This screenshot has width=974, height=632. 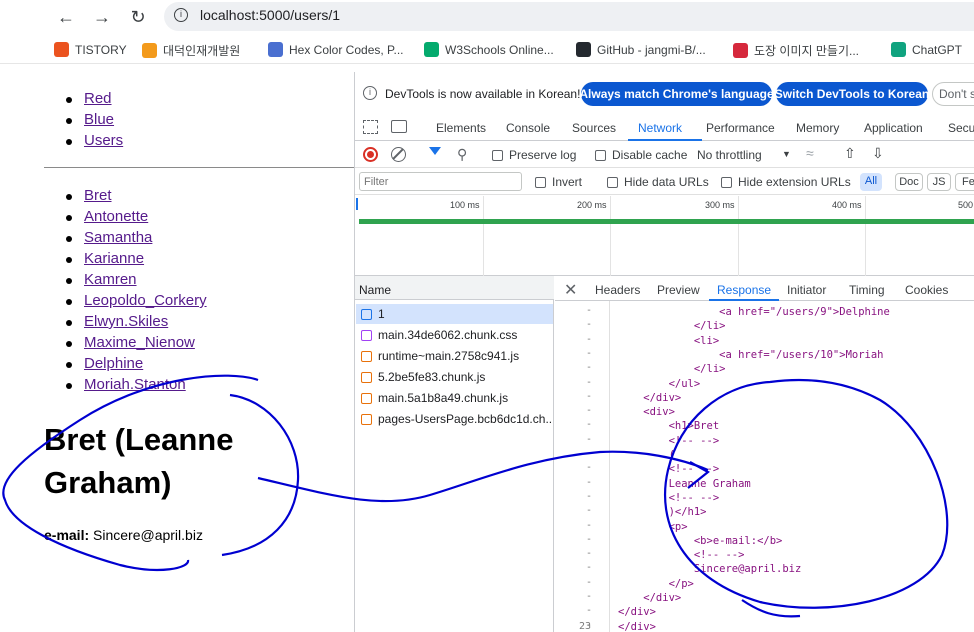 What do you see at coordinates (102, 17) in the screenshot?
I see `forward-button: →` at bounding box center [102, 17].